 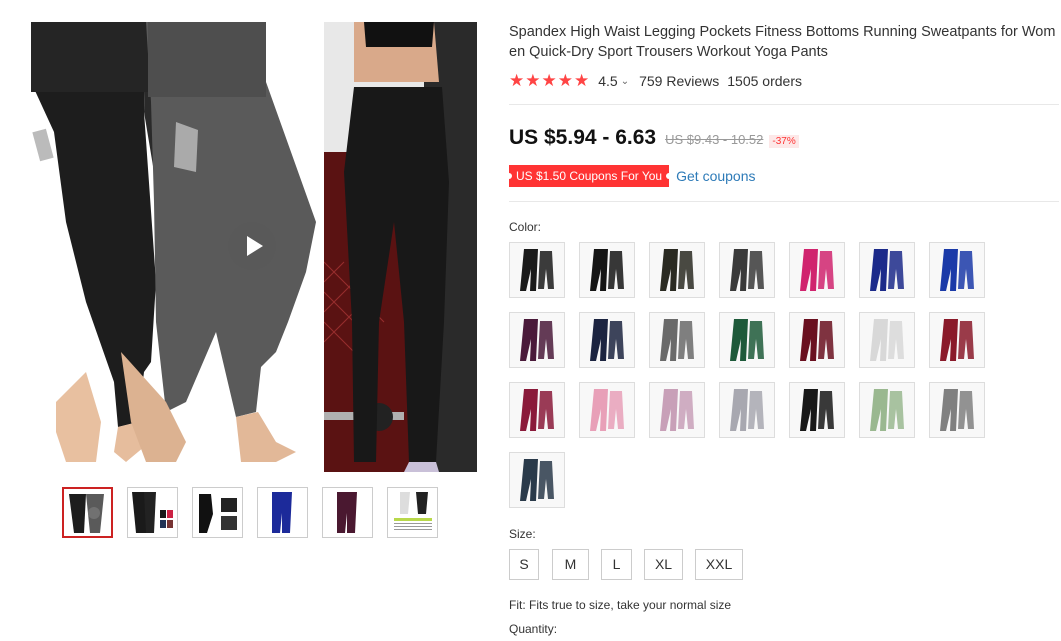 What do you see at coordinates (400, 247) in the screenshot?
I see `product-photo-model-gym` at bounding box center [400, 247].